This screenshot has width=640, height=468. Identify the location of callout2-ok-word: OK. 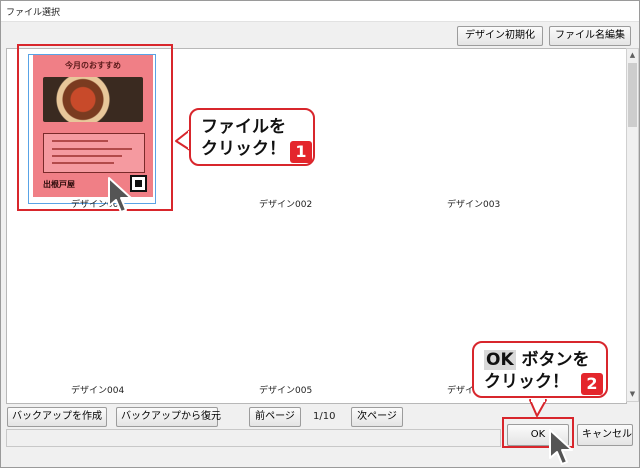
(500, 360).